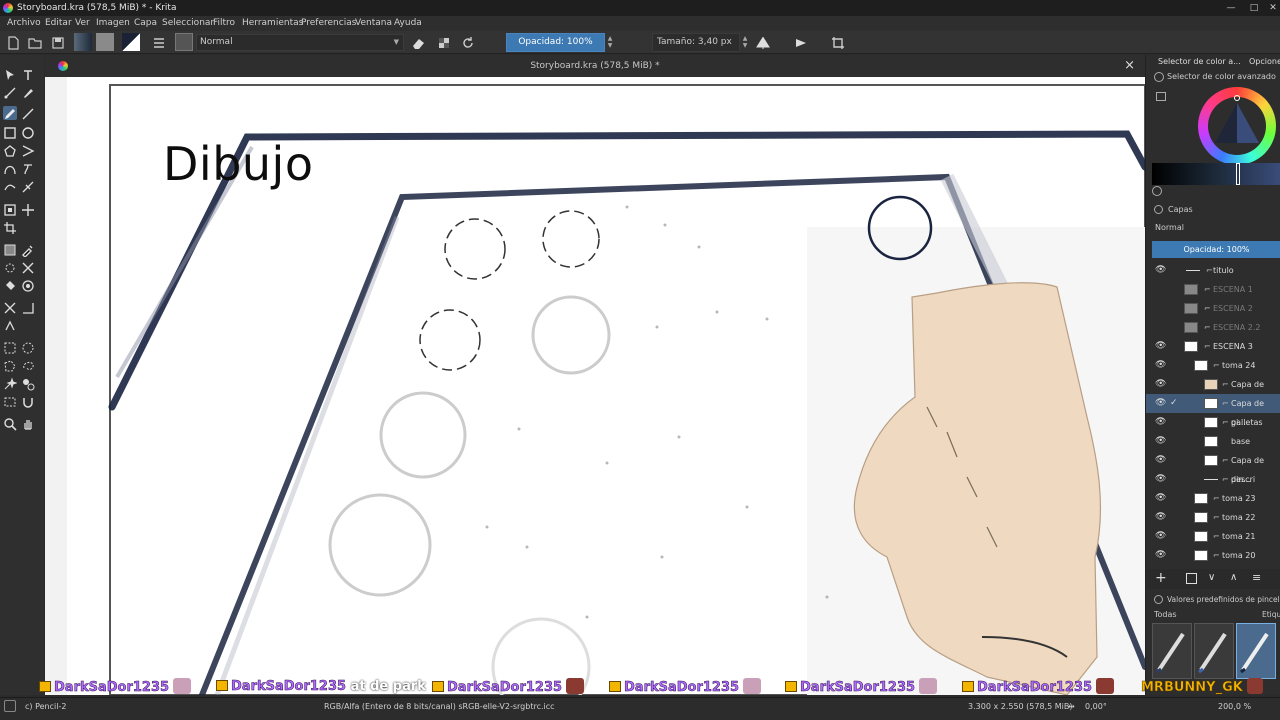 This screenshot has width=1280, height=720. Describe the element at coordinates (1213, 441) in the screenshot. I see `layer-row: 👁 base` at that location.